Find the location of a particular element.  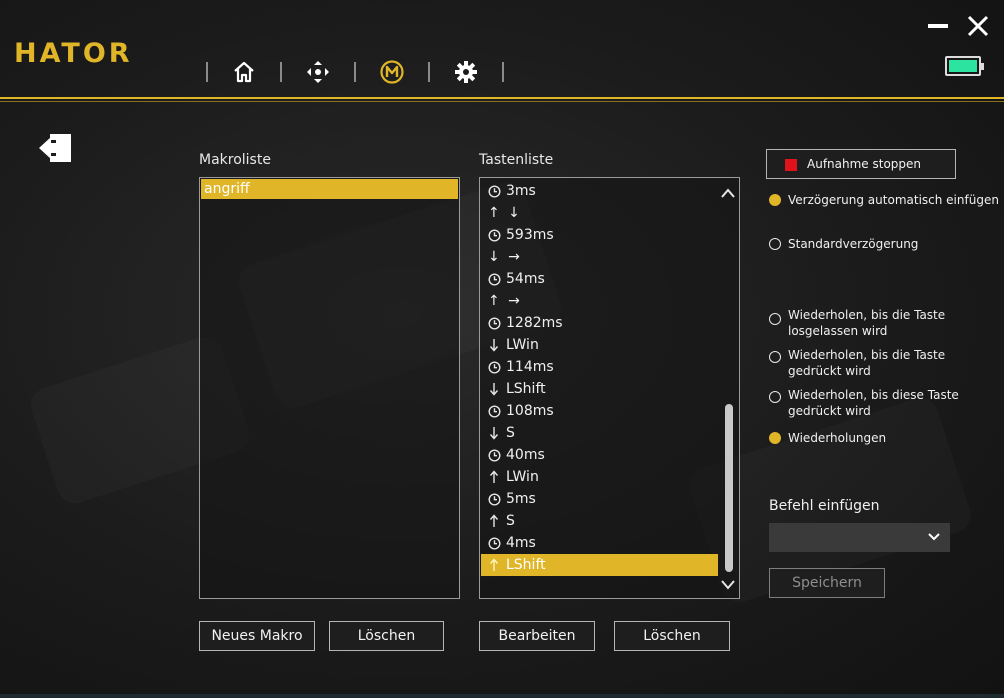

key-list-label: Tastenliste is located at coordinates (516, 160).